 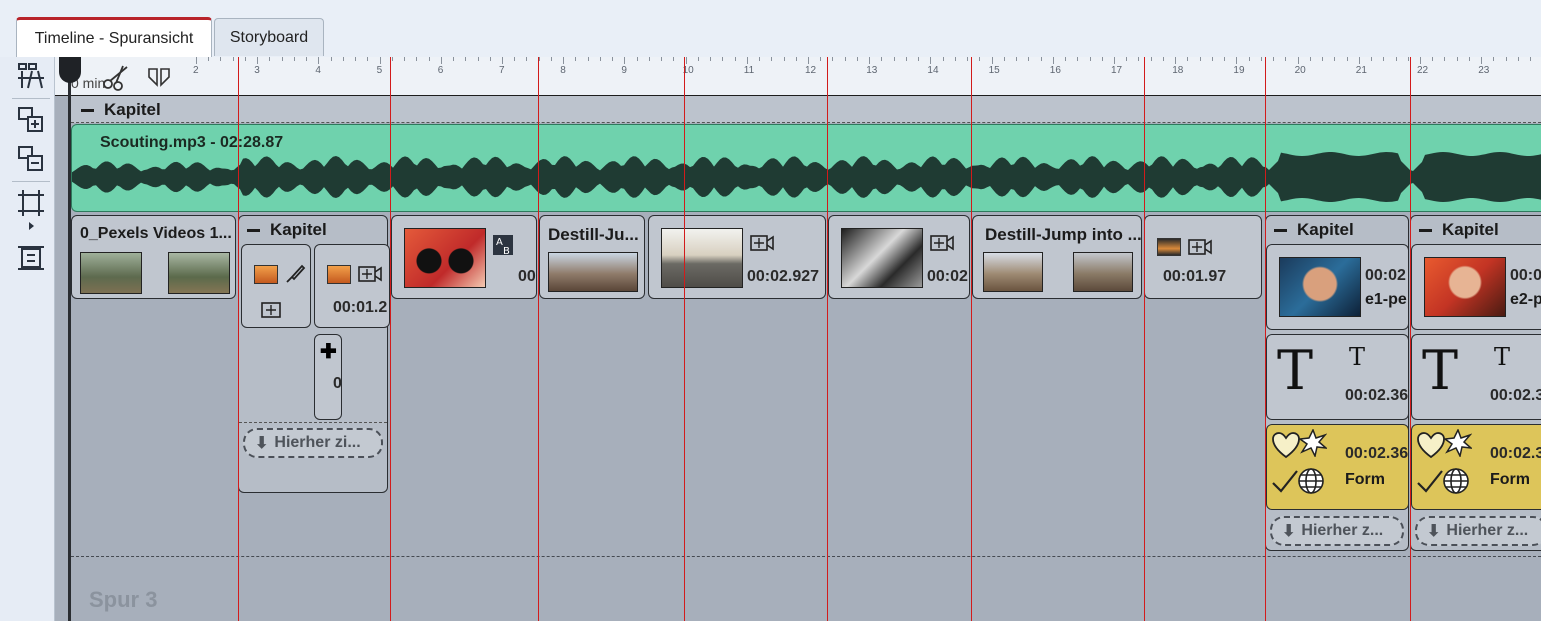 What do you see at coordinates (328, 351) in the screenshot?
I see `plus-icon: ✚` at bounding box center [328, 351].